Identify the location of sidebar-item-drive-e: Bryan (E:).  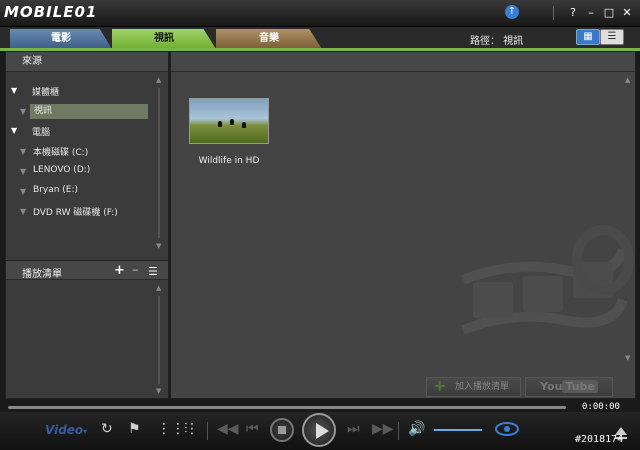
(55, 190).